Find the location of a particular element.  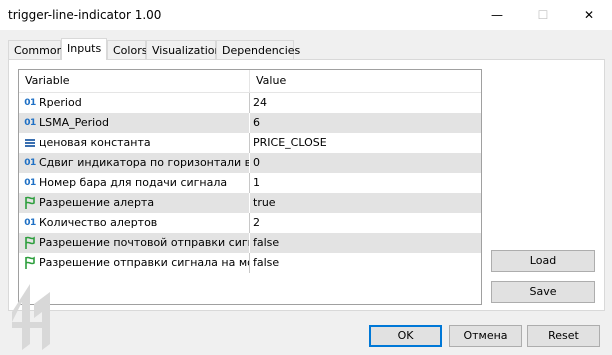

table-row: 01 Номер бара для подачи сигнала 1 is located at coordinates (250, 183).